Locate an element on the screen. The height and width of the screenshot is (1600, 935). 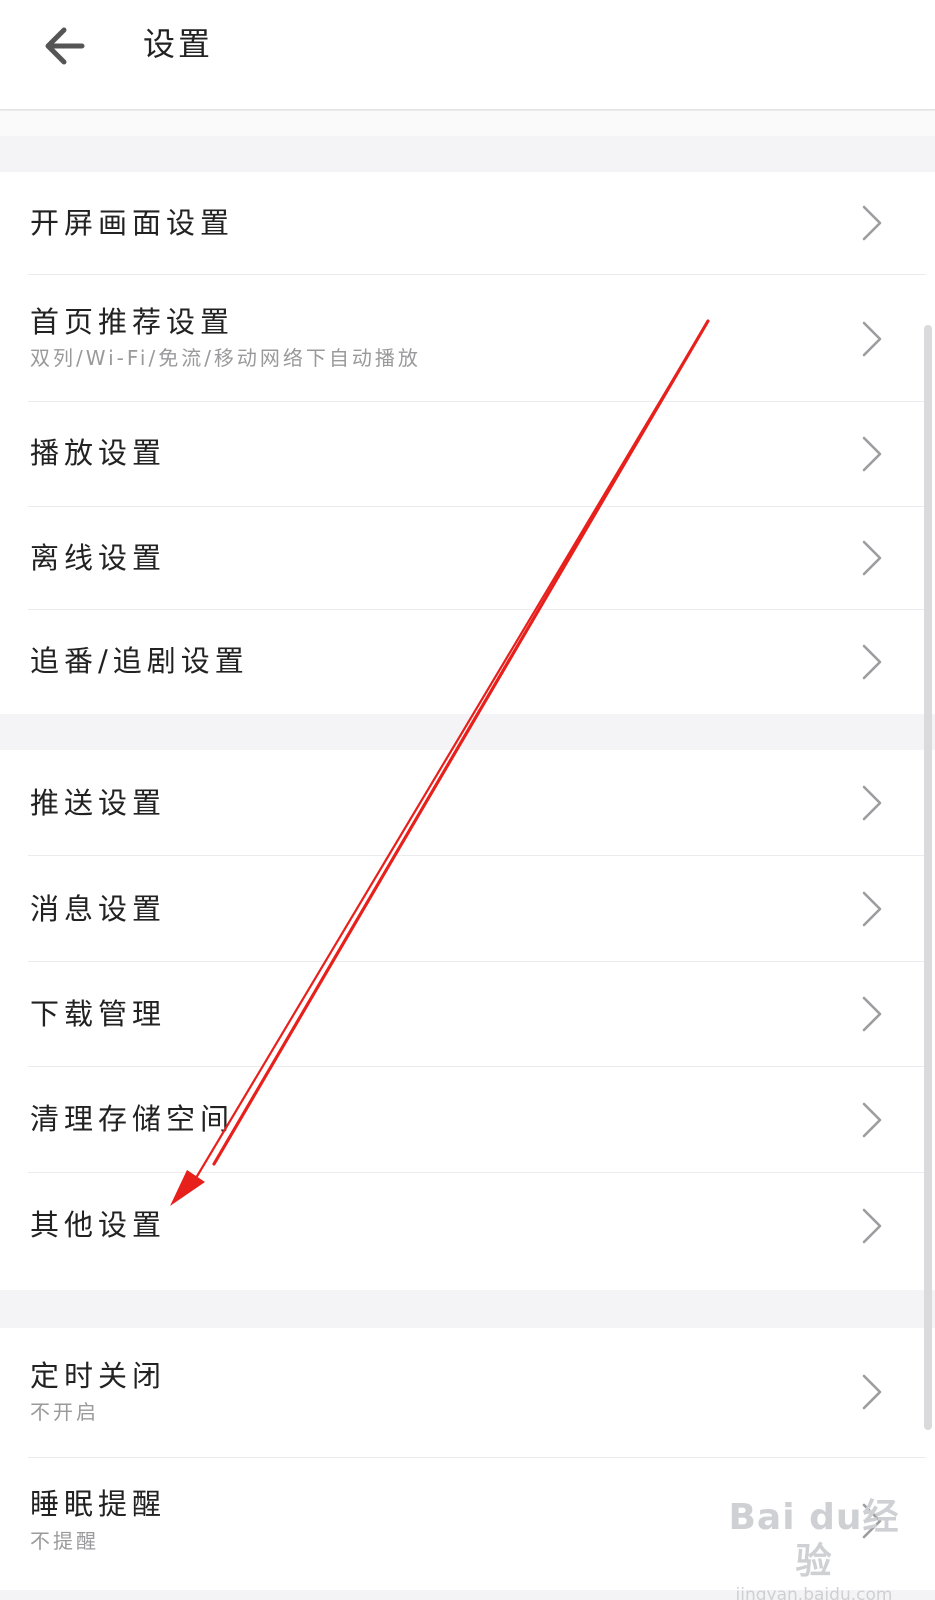
row-title: 开屏画面设置 is located at coordinates (132, 223).